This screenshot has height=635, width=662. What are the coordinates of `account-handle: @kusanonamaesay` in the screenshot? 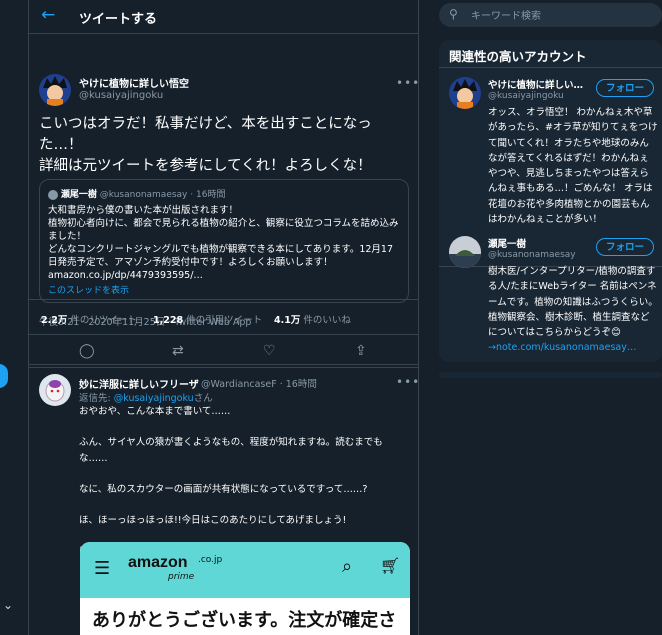 It's located at (532, 255).